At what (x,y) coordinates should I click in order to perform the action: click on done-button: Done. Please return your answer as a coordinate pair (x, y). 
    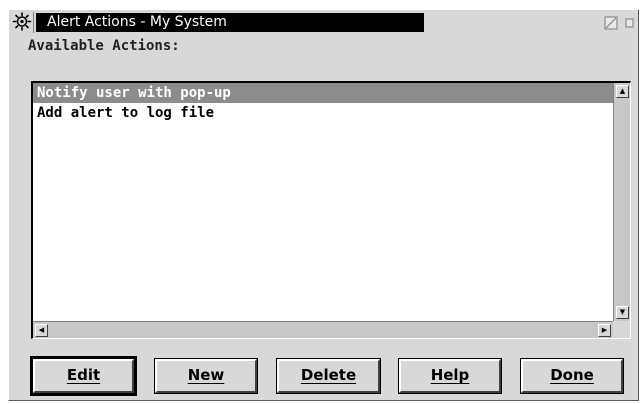
    Looking at the image, I should click on (572, 376).